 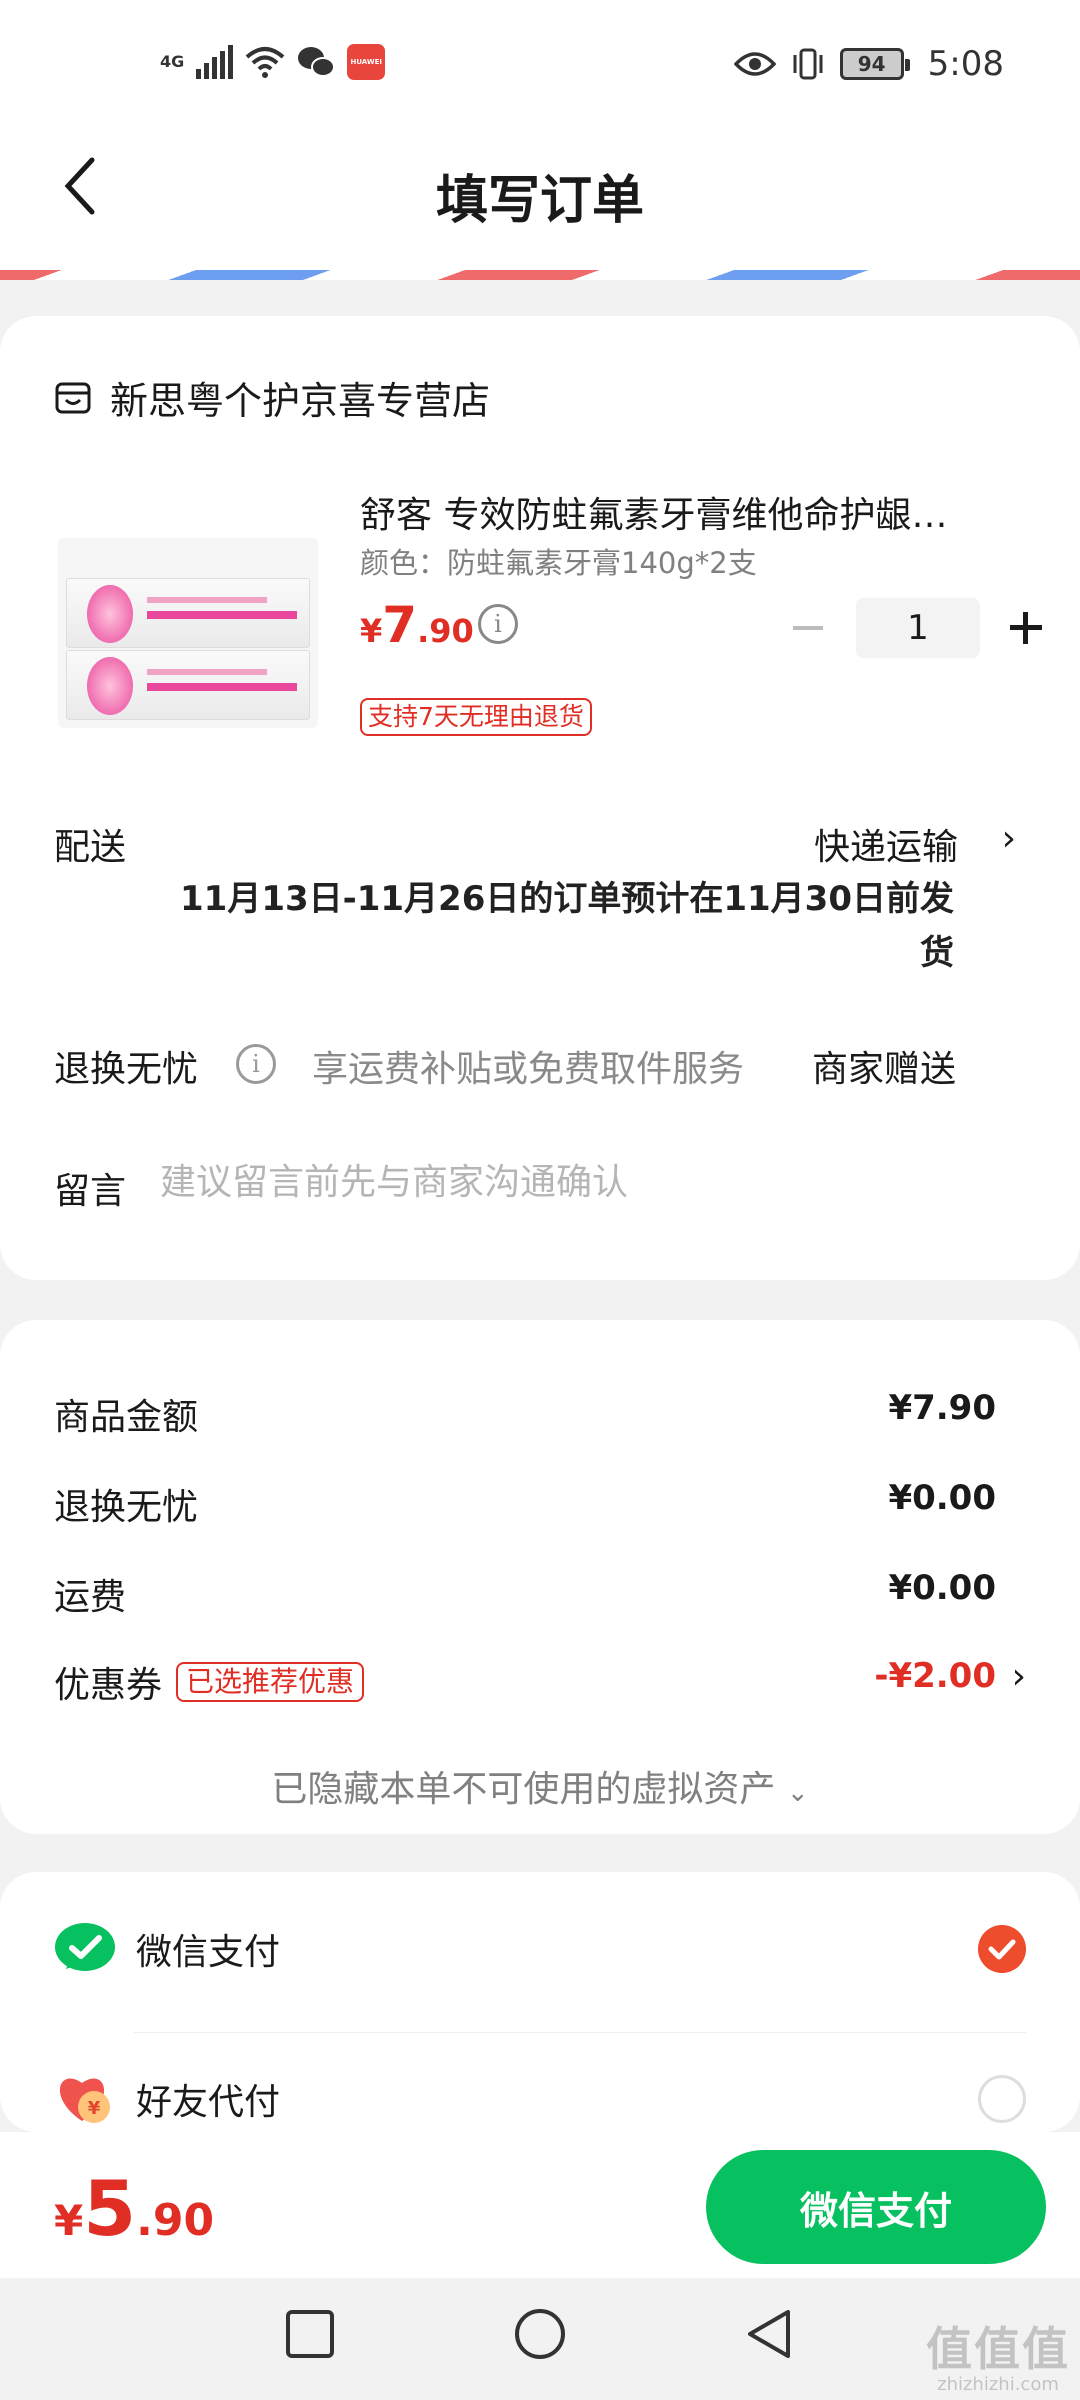 I want to click on quantity-value: 1, so click(x=918, y=628).